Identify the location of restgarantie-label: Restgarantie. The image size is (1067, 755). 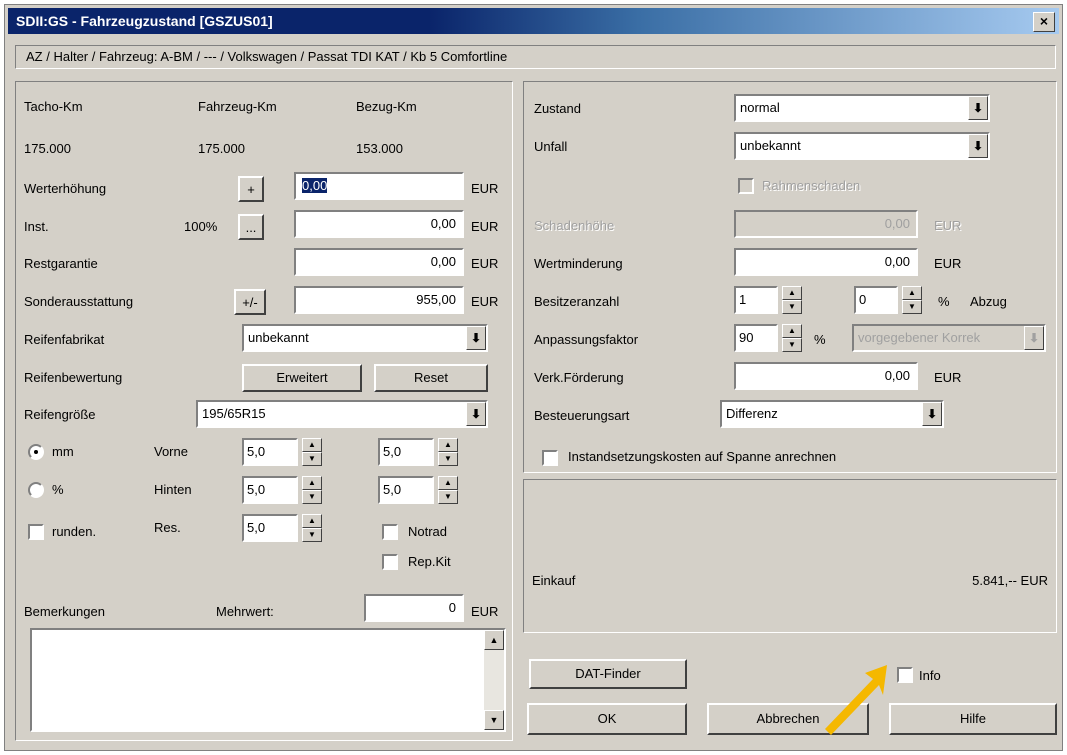
(61, 263).